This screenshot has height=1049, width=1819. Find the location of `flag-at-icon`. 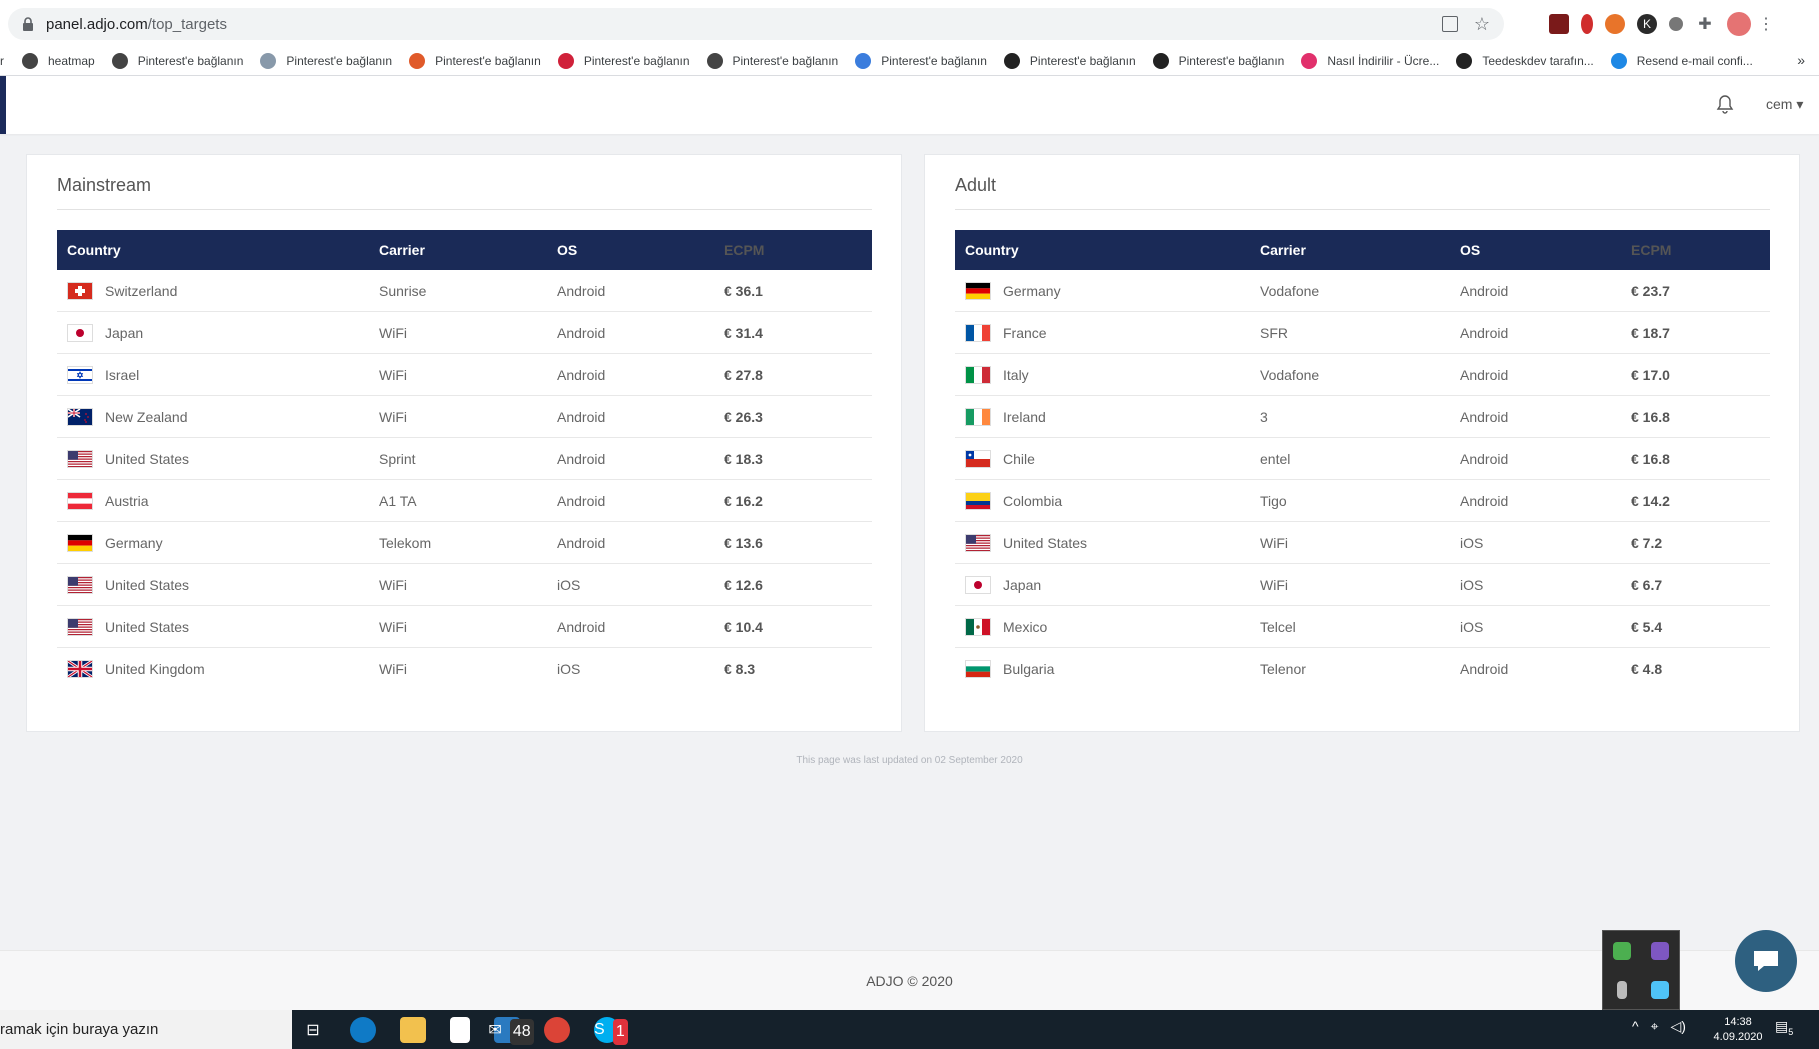

flag-at-icon is located at coordinates (80, 500).